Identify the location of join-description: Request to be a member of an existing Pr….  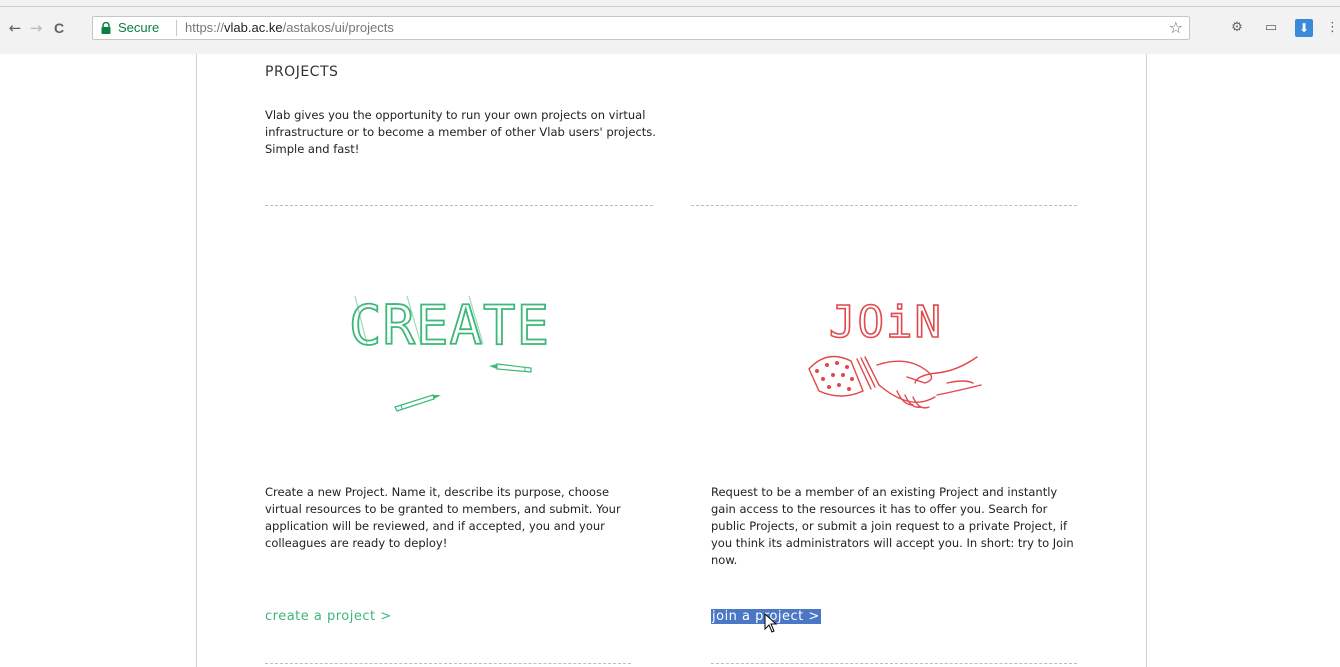
(892, 526).